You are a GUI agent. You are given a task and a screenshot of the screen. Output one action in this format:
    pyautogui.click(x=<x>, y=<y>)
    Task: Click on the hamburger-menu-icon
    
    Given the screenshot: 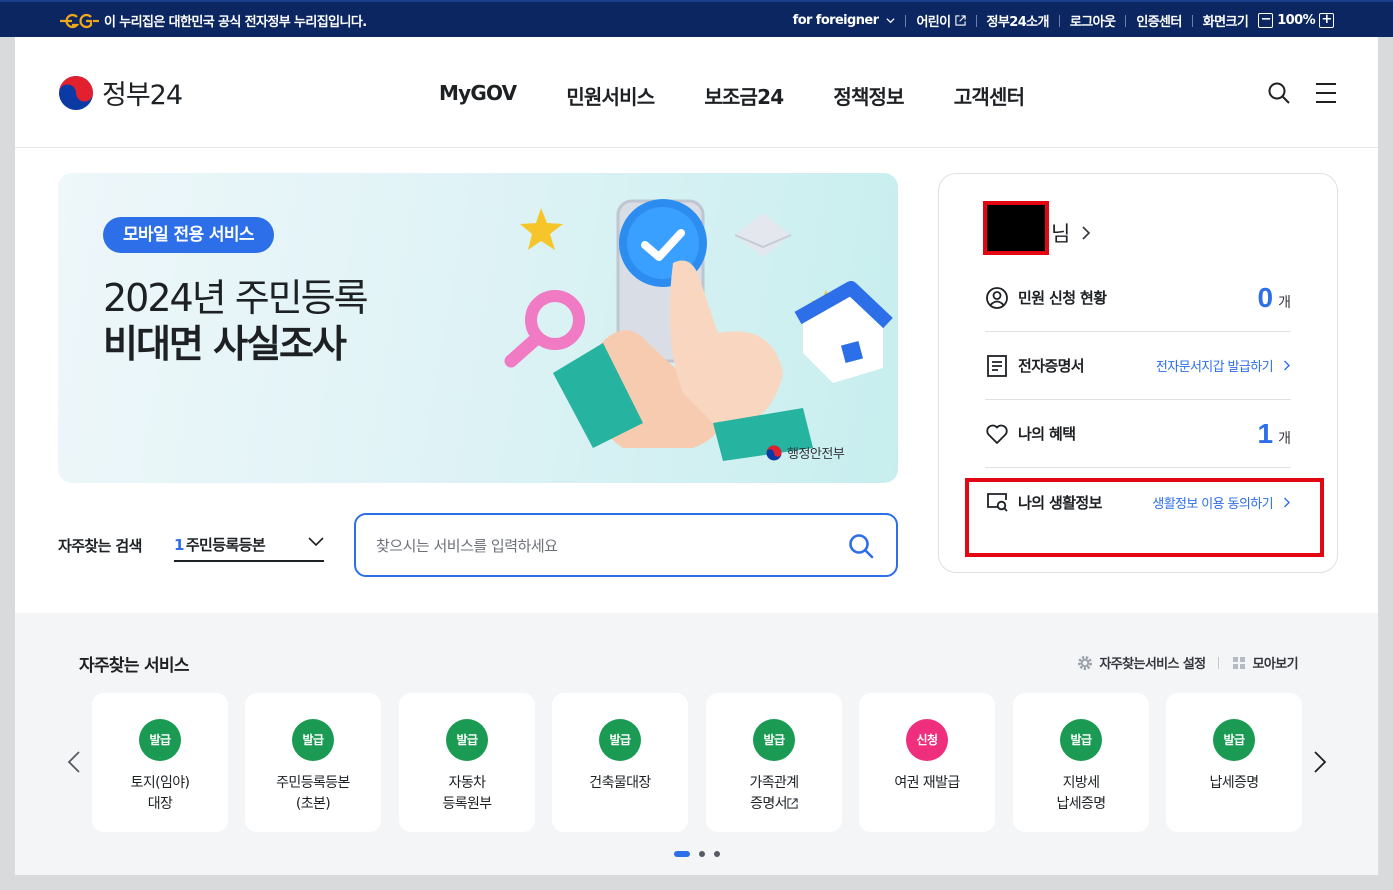 What is the action you would take?
    pyautogui.click(x=1326, y=93)
    